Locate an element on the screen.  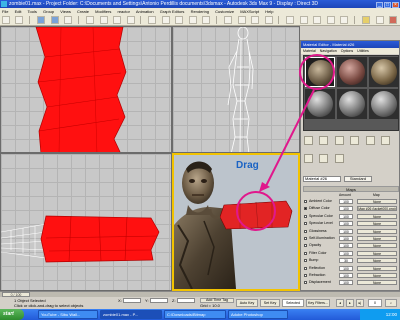
material-effects-icon is located at coordinates (324, 158).